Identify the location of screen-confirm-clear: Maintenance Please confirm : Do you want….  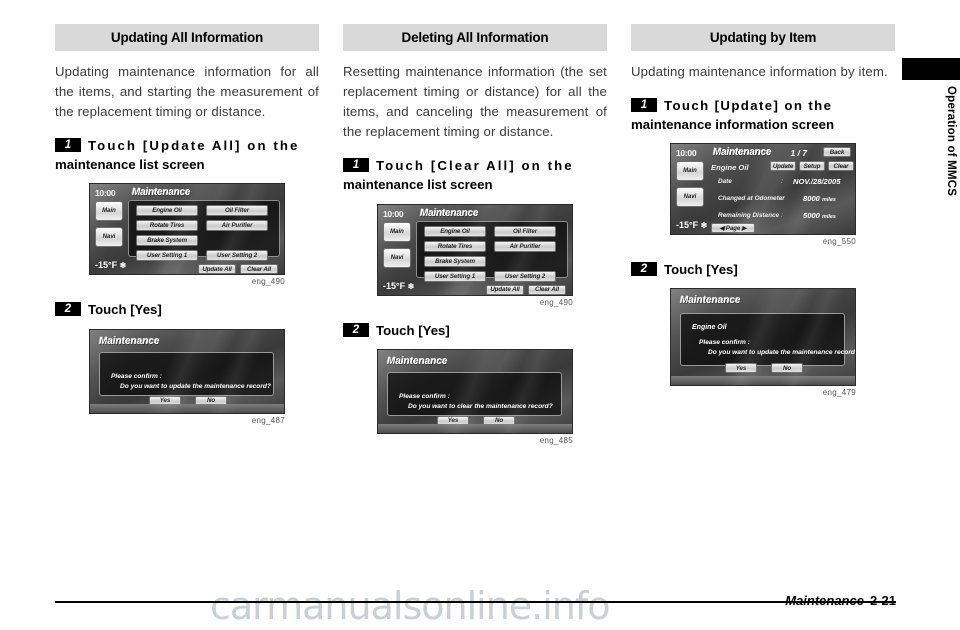
(475, 391).